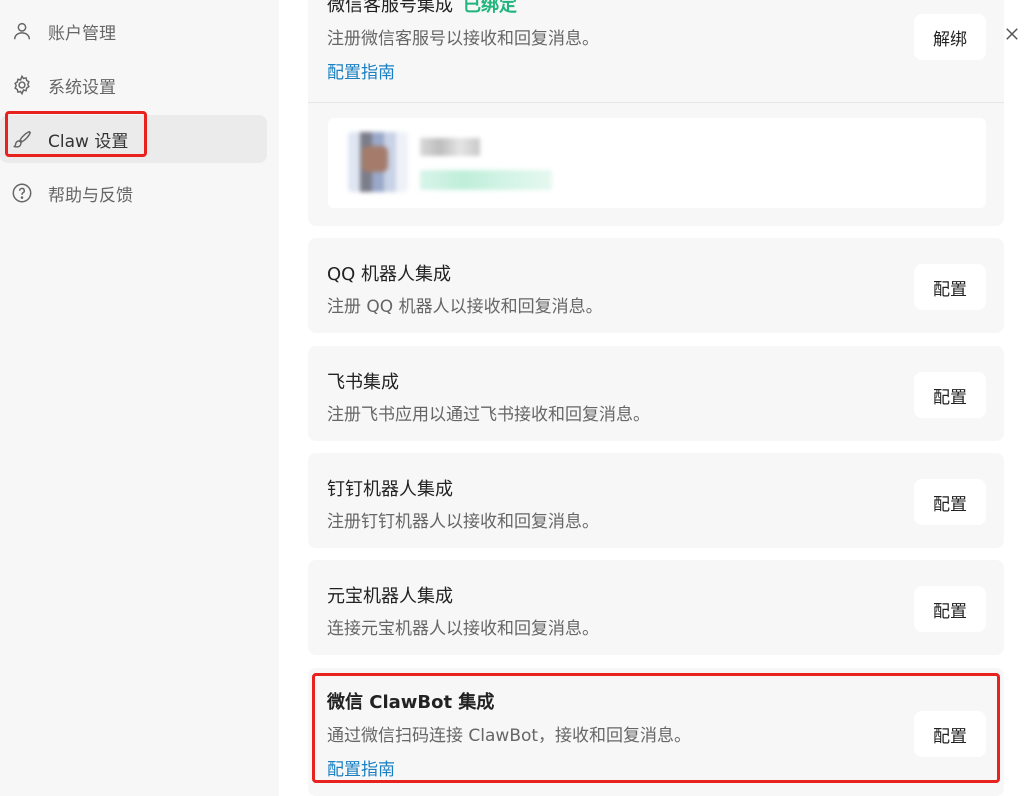  What do you see at coordinates (22, 85) in the screenshot?
I see `gear-icon` at bounding box center [22, 85].